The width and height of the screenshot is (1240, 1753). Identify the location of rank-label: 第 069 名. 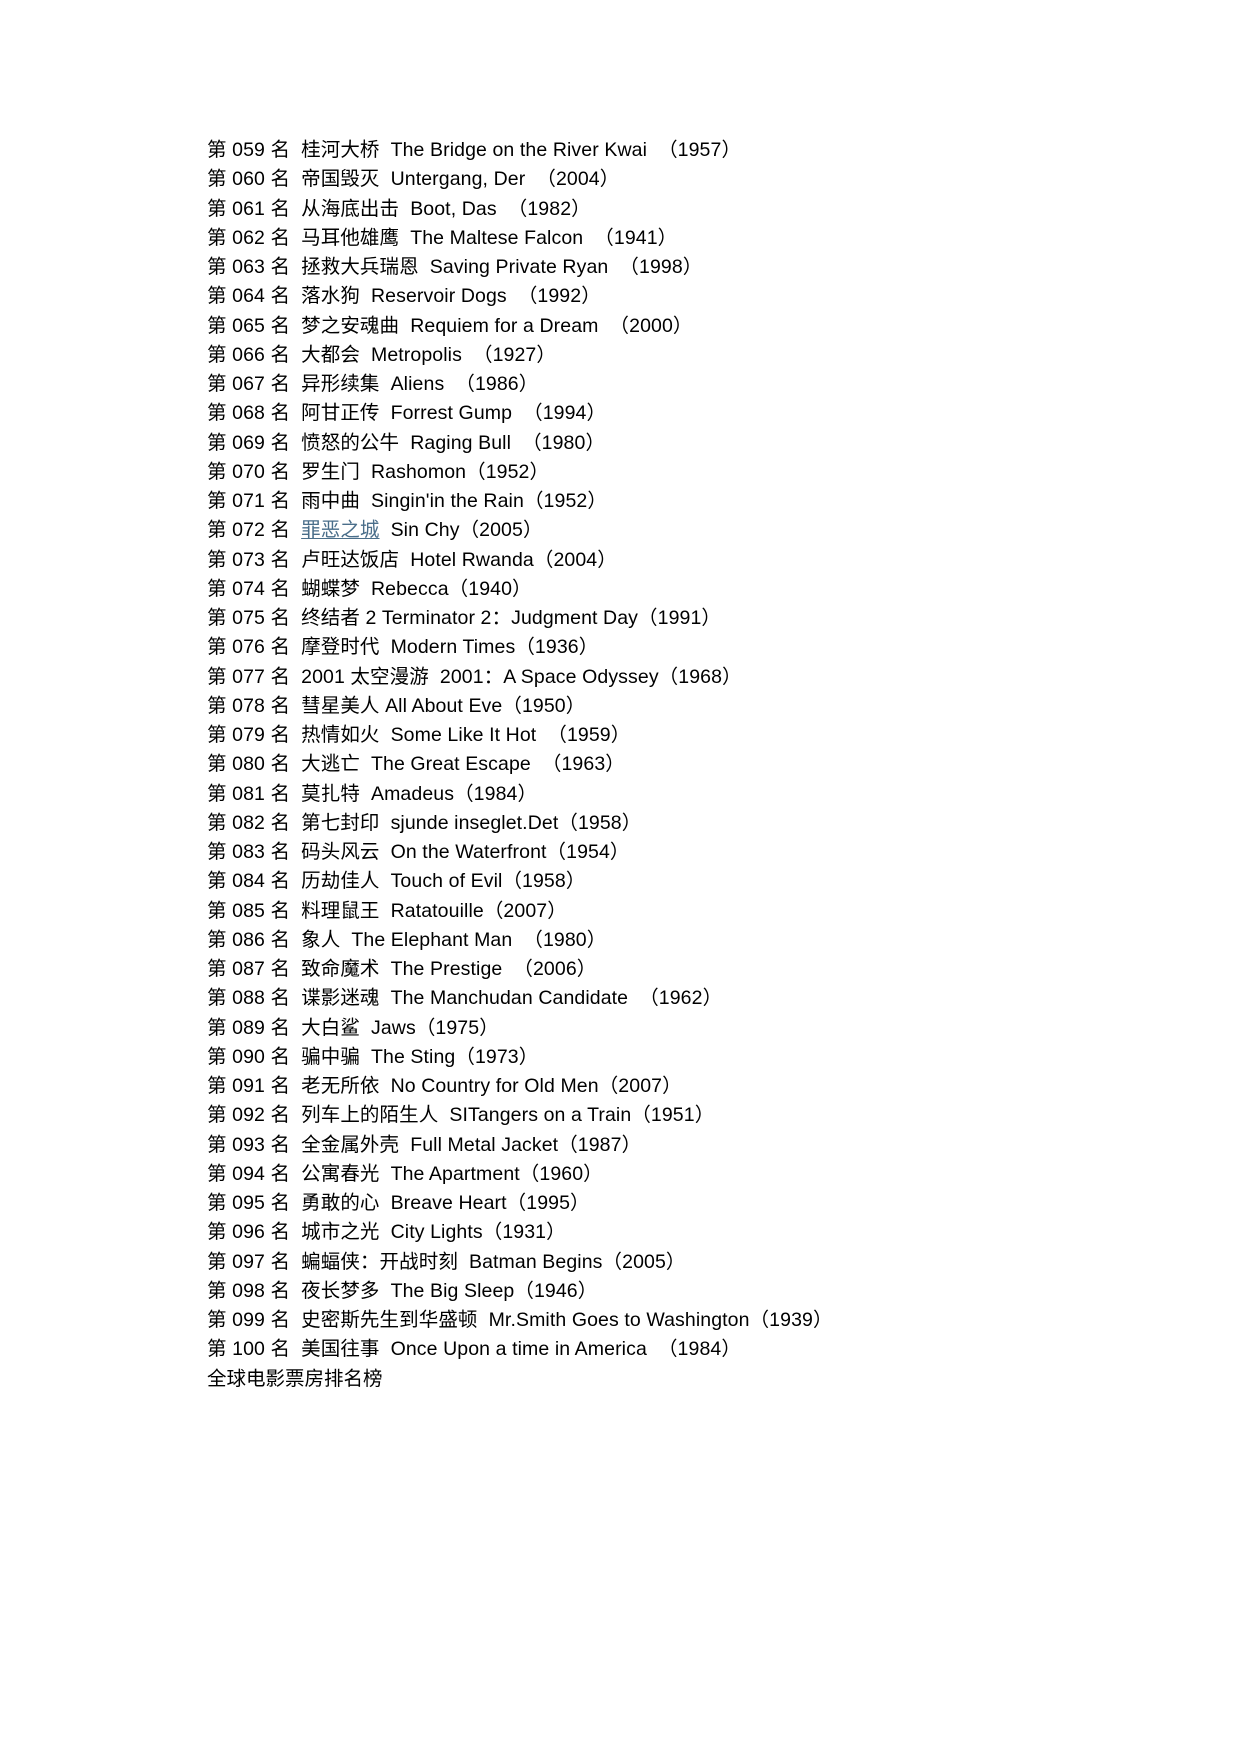
(249, 442).